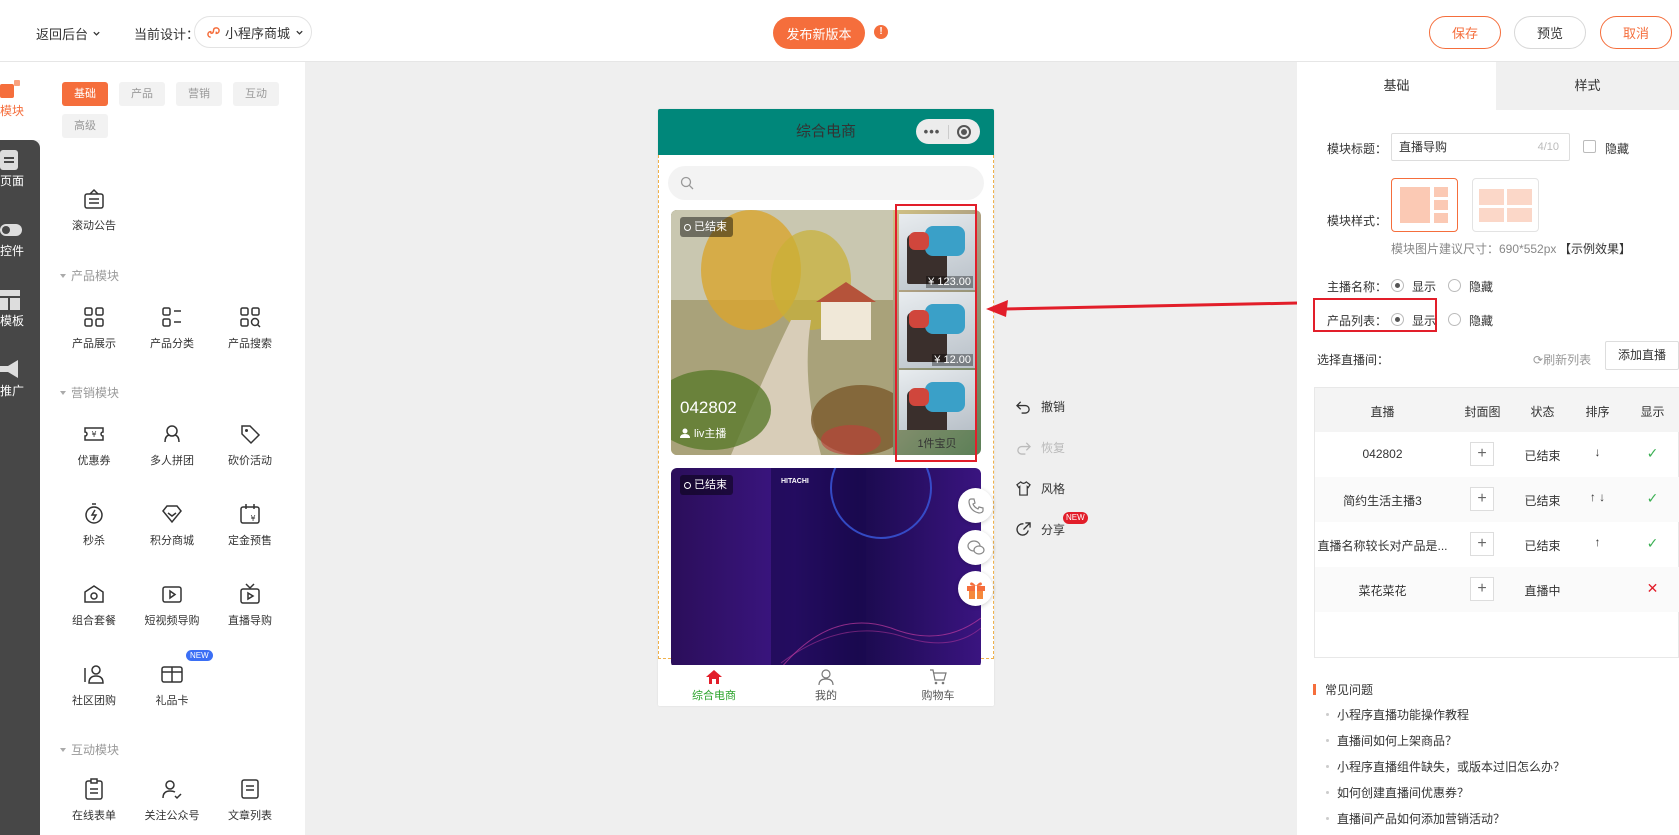 This screenshot has width=1679, height=835. I want to click on wechat-fab, so click(975, 547).